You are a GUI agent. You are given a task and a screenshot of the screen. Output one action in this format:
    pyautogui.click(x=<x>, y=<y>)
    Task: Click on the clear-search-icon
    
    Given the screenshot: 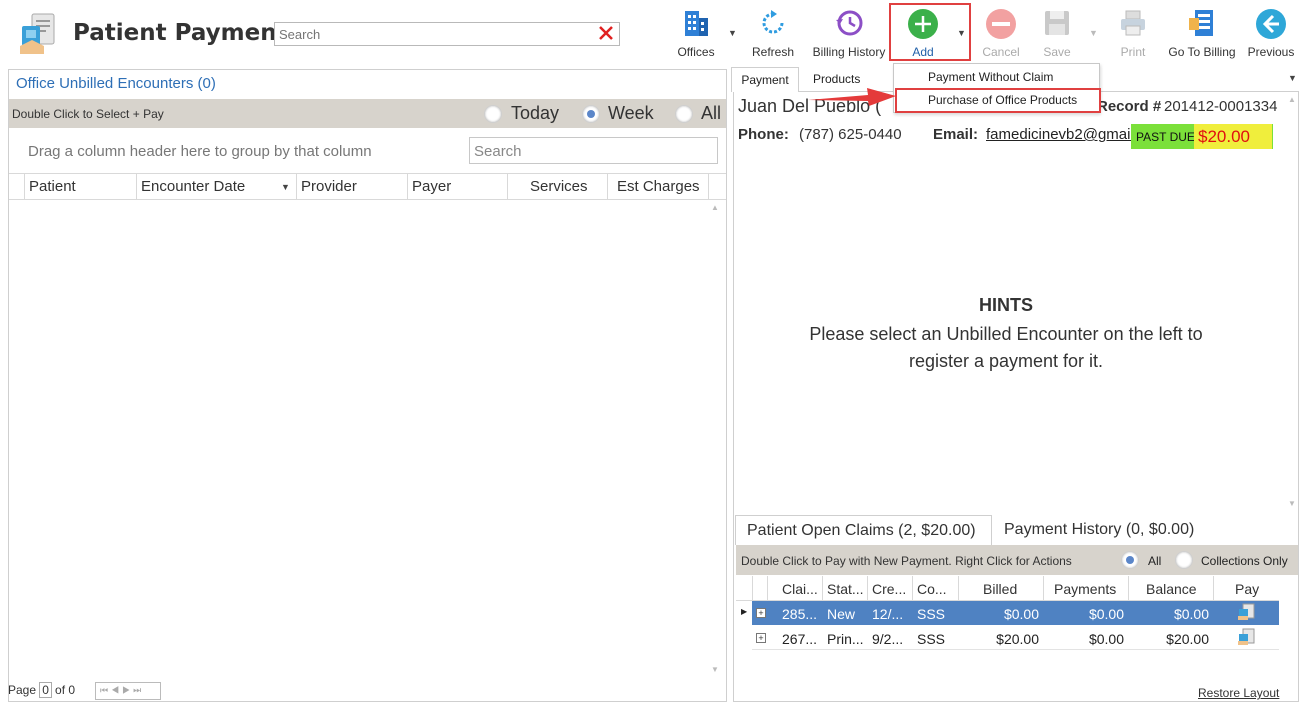 What is the action you would take?
    pyautogui.click(x=606, y=34)
    